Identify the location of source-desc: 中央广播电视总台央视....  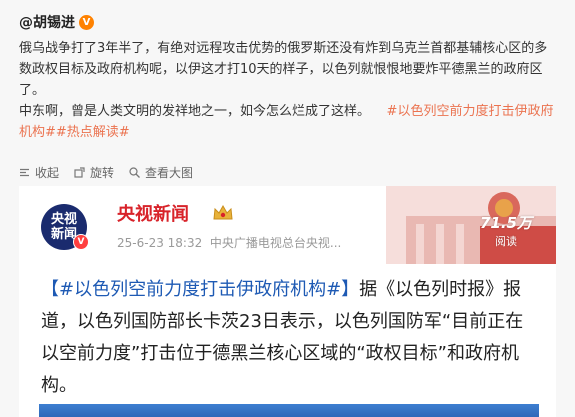
(275, 243).